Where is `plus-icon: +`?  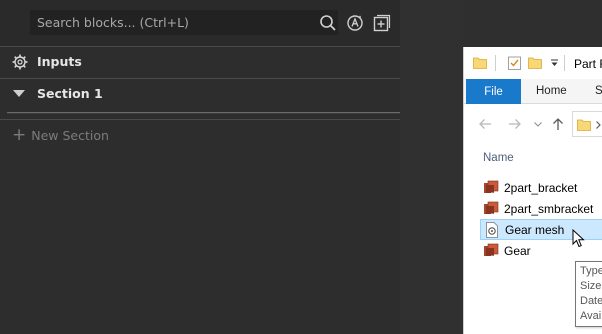
plus-icon: + is located at coordinates (19, 135).